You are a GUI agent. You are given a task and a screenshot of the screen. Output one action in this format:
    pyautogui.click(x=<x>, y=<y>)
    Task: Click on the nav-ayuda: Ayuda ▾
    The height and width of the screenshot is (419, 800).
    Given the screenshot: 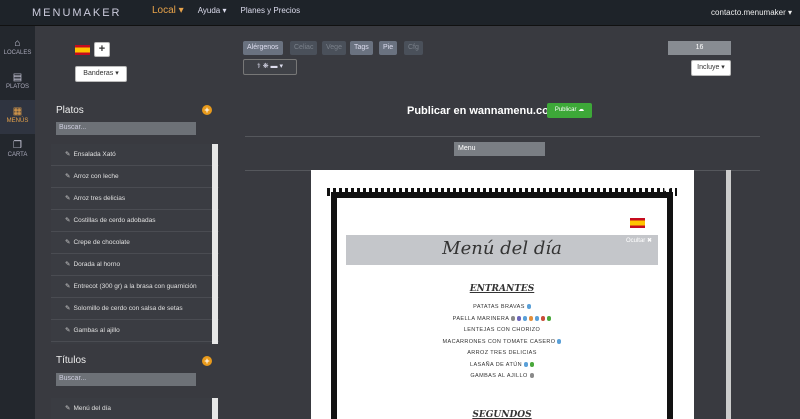 What is the action you would take?
    pyautogui.click(x=212, y=10)
    